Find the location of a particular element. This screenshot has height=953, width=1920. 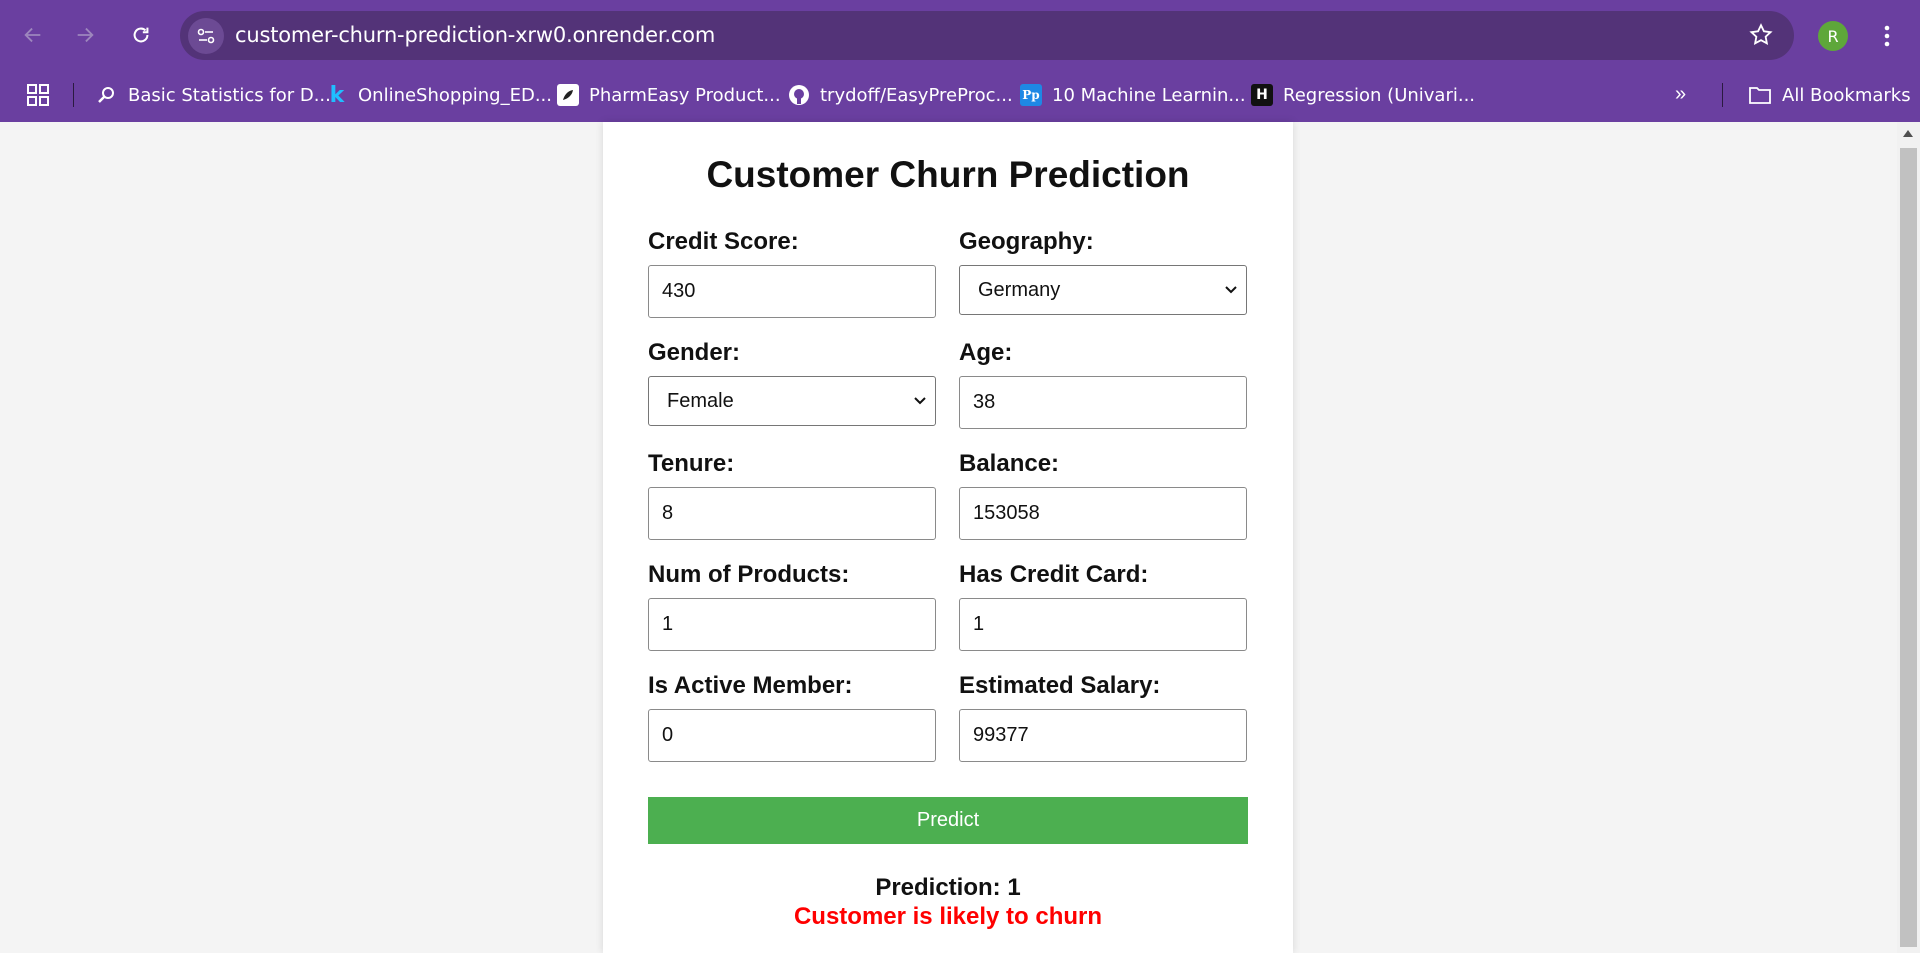

prediction-value: Prediction: 1 is located at coordinates (948, 887).